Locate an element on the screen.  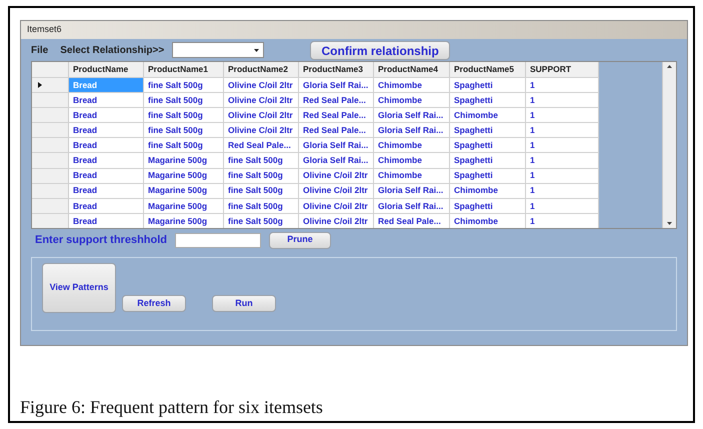
refresh-button: Refresh is located at coordinates (154, 303).